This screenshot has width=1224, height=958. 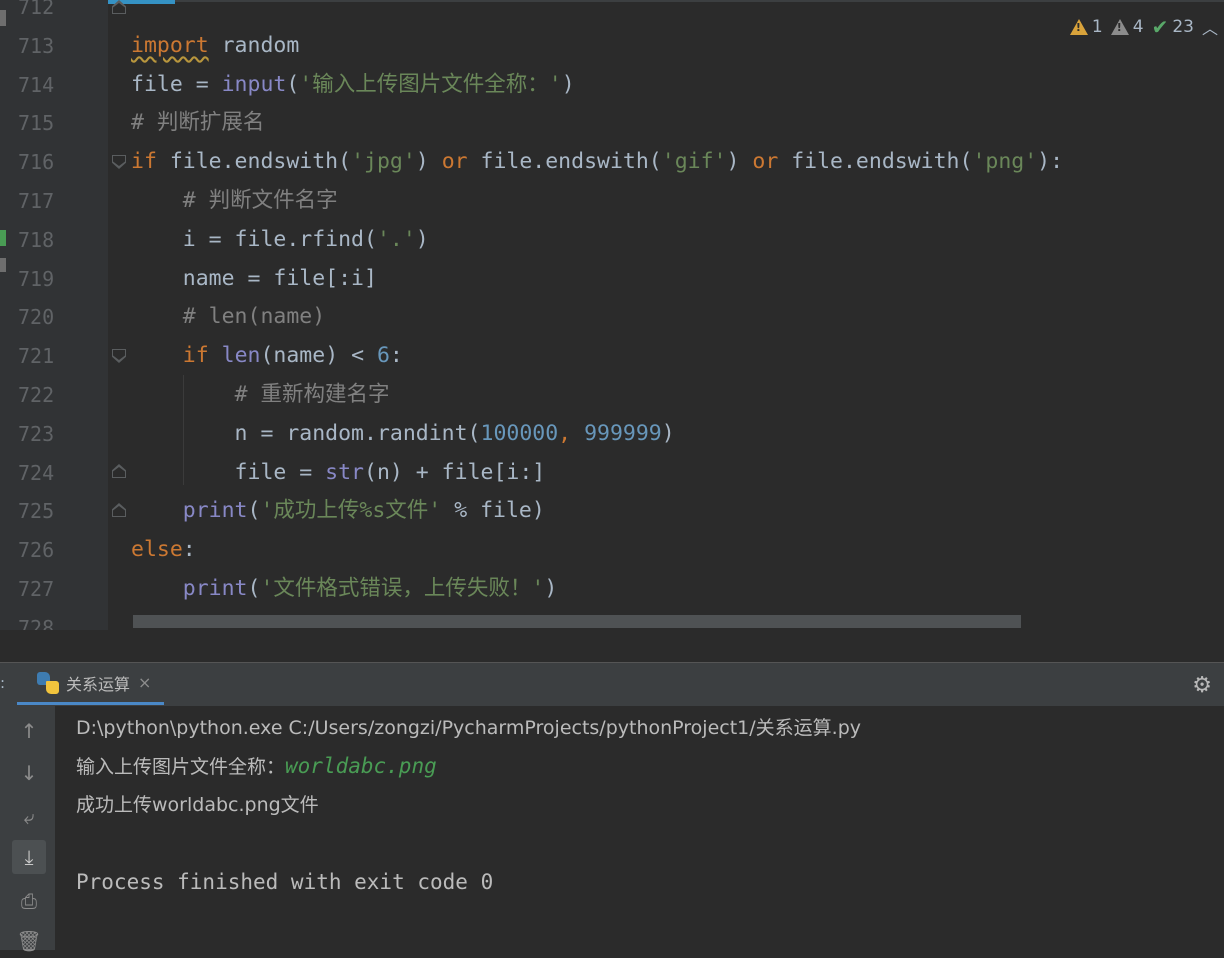 I want to click on code-text: file = str(n) + file[i:], so click(x=338, y=473).